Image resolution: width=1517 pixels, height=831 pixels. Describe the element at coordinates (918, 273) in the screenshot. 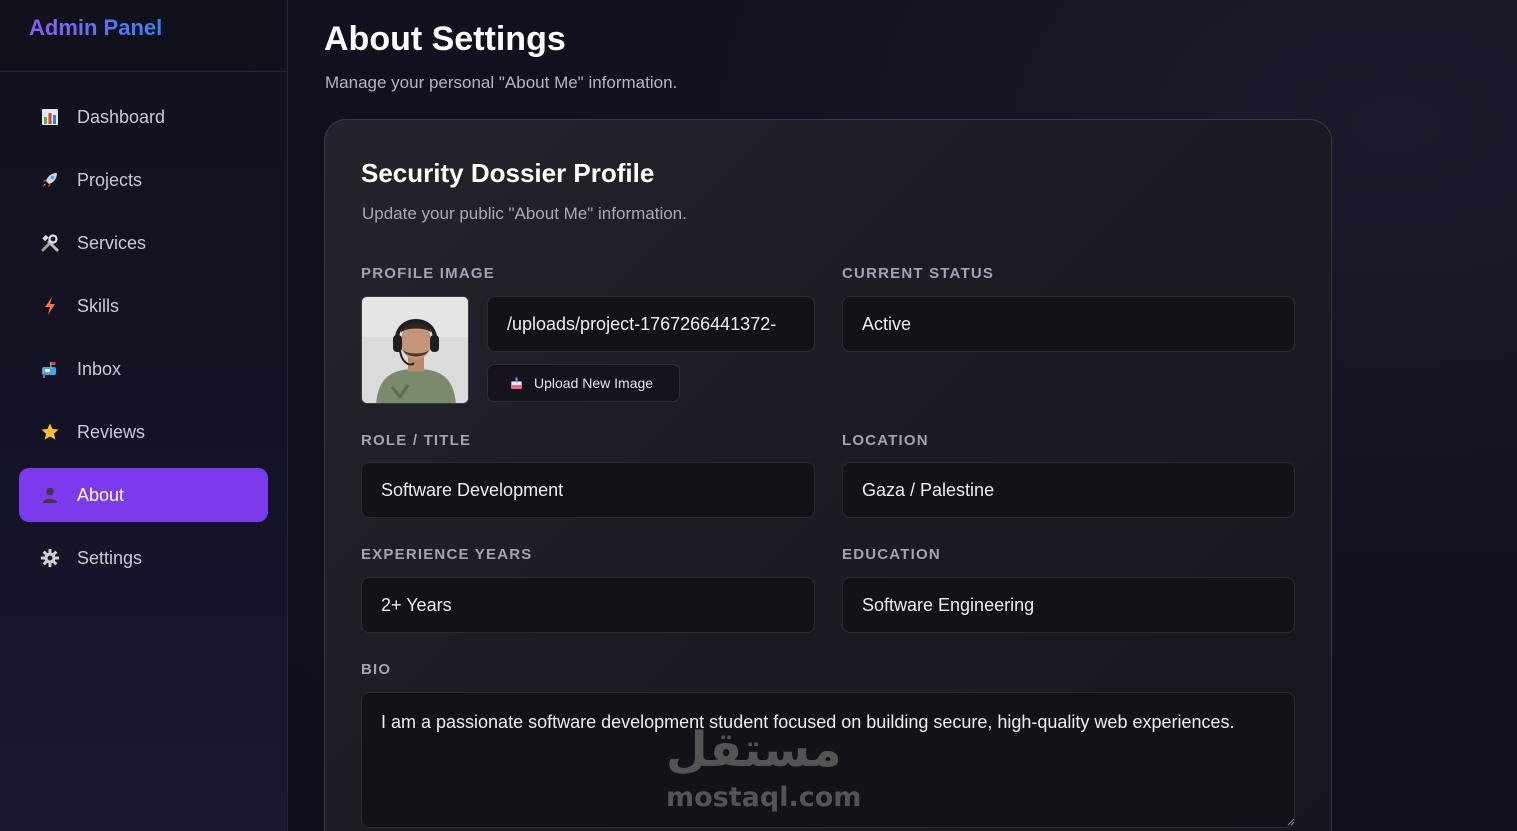

I see `current-status-label: CURRENT STATUS` at that location.